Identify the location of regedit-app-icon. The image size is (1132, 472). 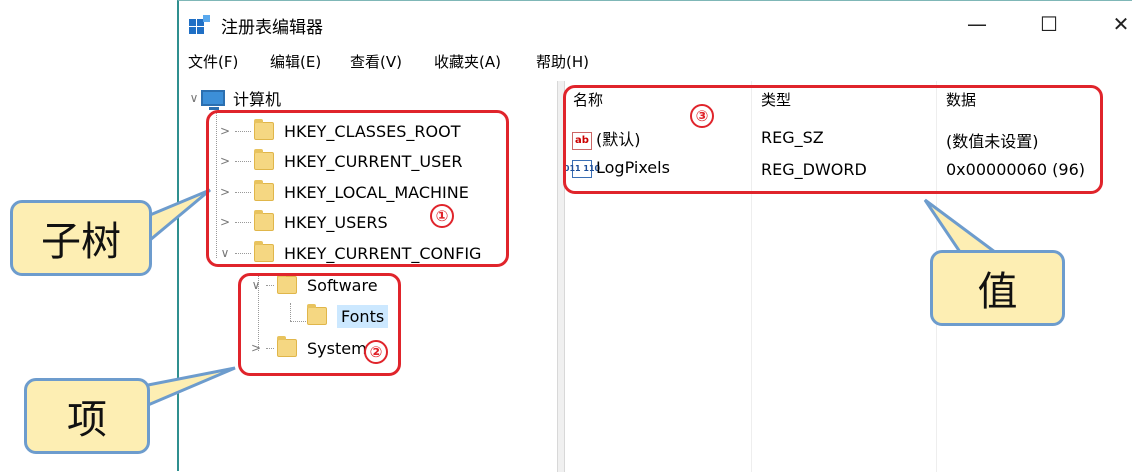
(199, 24).